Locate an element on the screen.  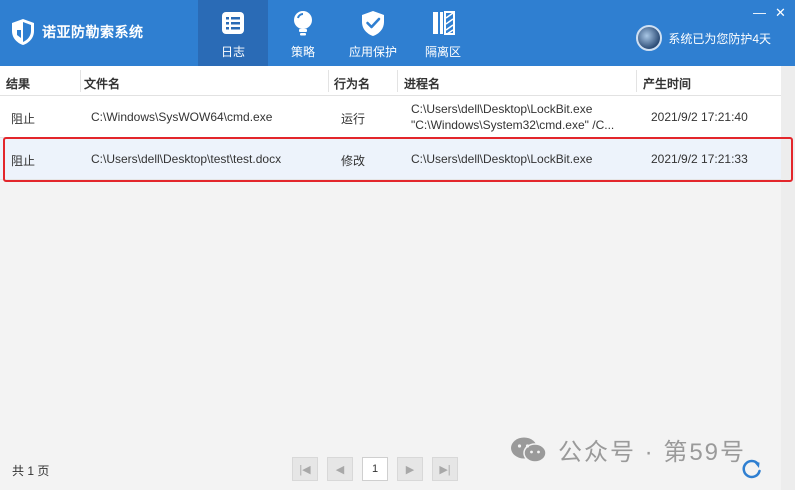
brand: 诺亚防勒索系统 is located at coordinates (77, 32).